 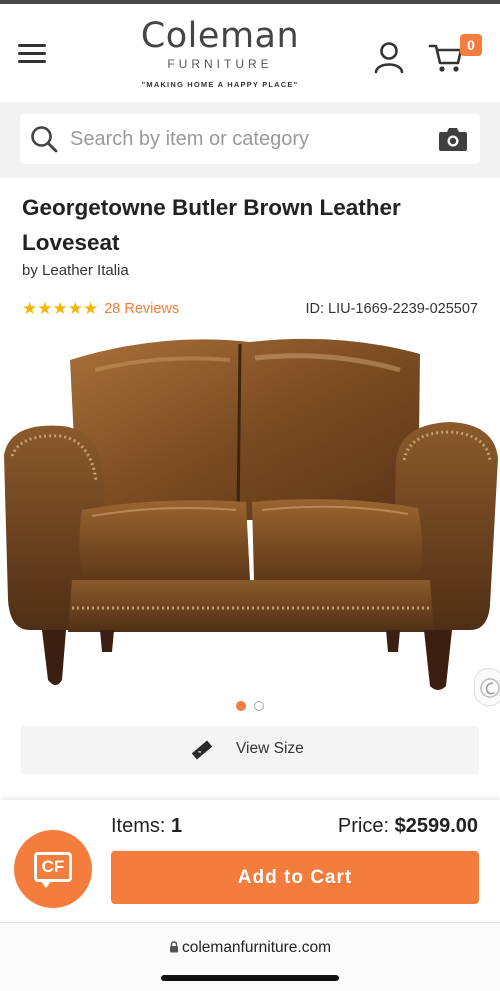 What do you see at coordinates (60, 308) in the screenshot?
I see `rating-stars: ★★★★★` at bounding box center [60, 308].